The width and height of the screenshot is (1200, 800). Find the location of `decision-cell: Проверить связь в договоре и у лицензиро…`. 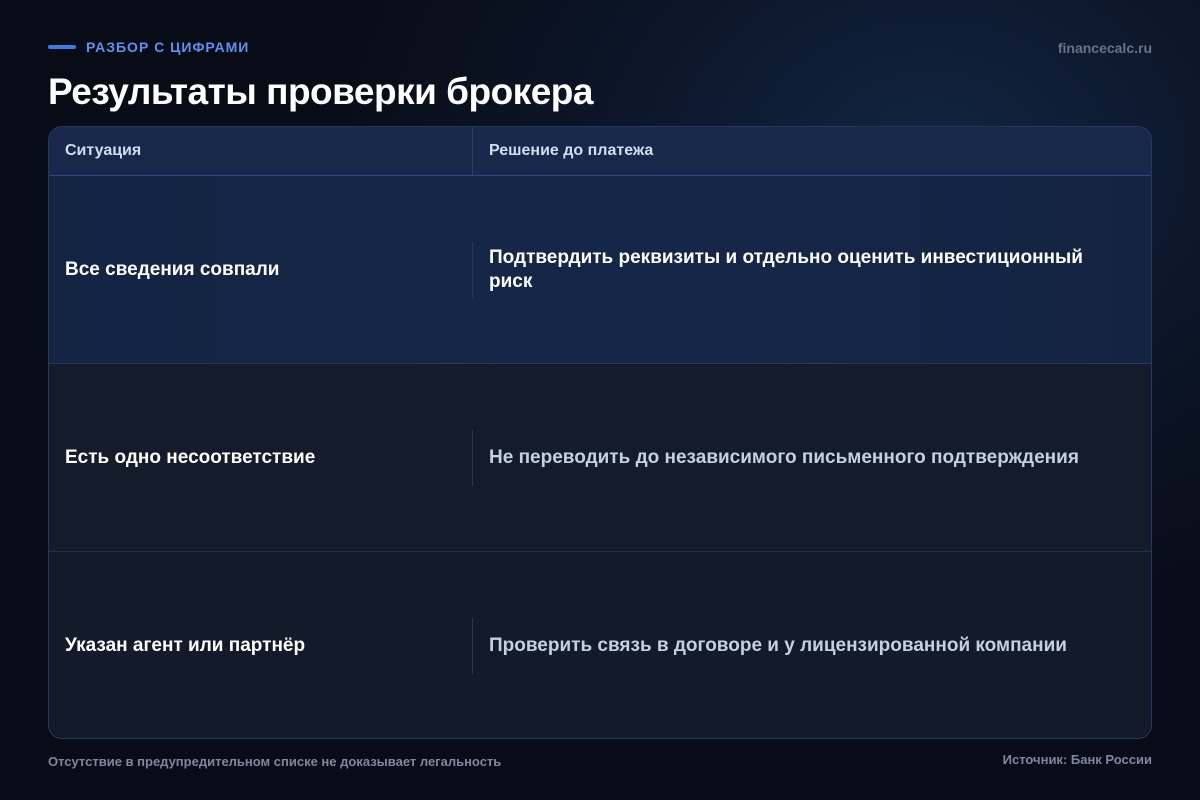

decision-cell: Проверить связь в договоре и у лицензиро… is located at coordinates (778, 645).